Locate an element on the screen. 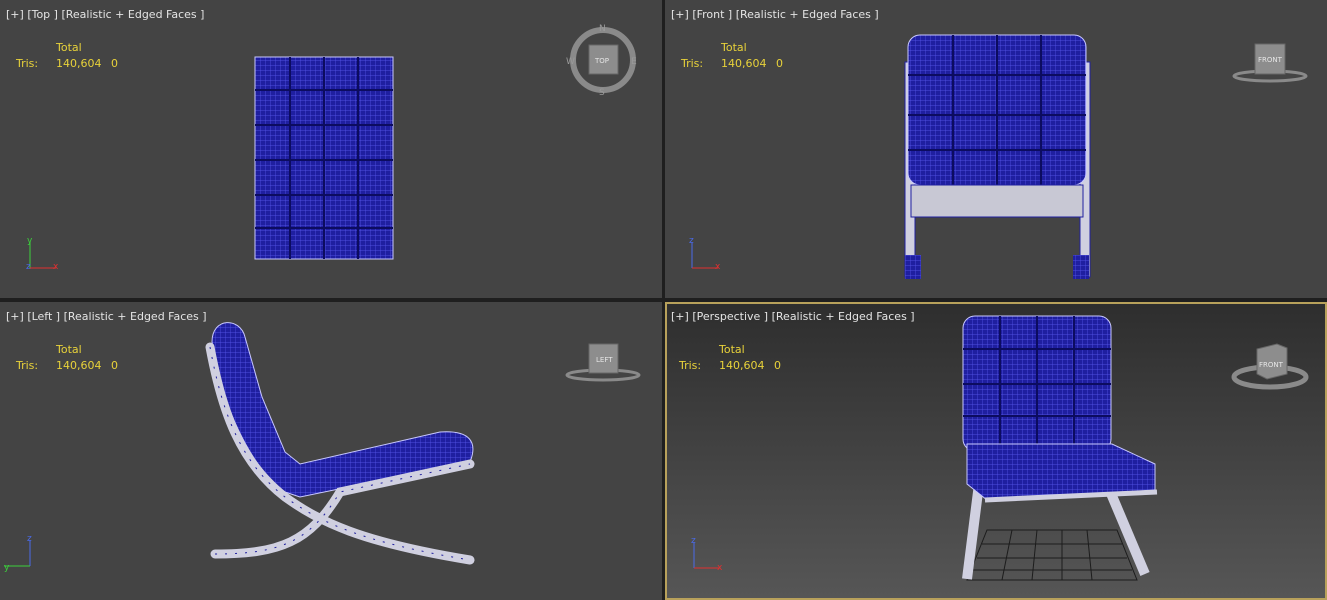 The width and height of the screenshot is (1327, 600). home-grid is located at coordinates (1052, 555).